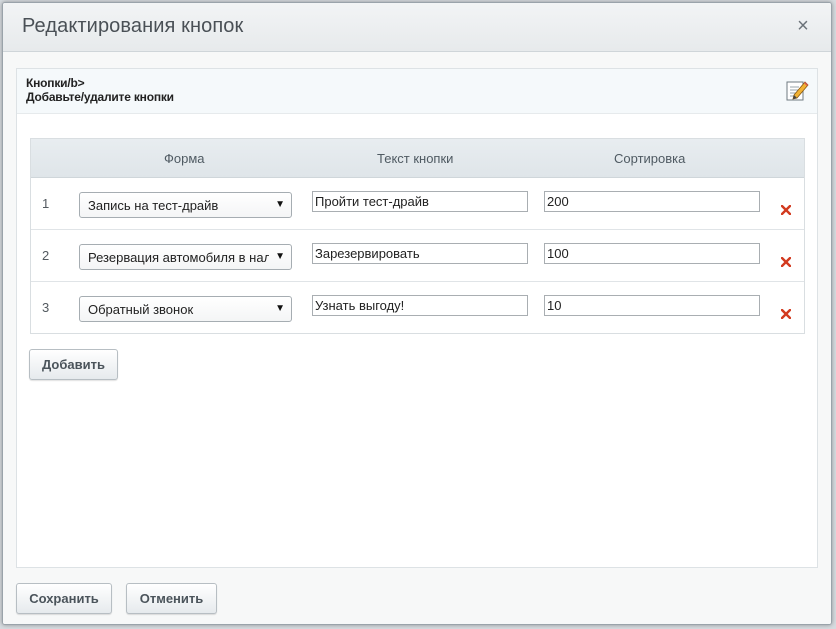  What do you see at coordinates (171, 598) in the screenshot?
I see `cancel-button: Отменить` at bounding box center [171, 598].